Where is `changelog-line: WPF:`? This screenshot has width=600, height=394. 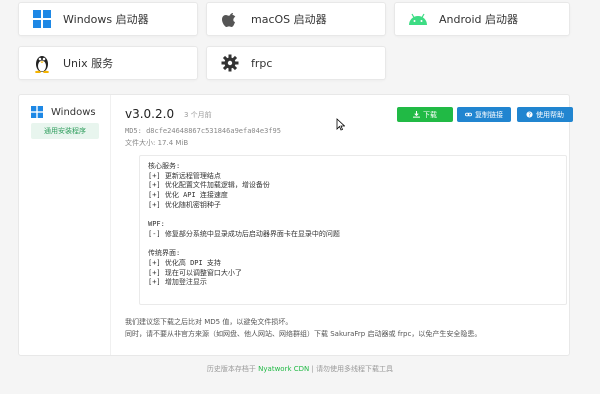
changelog-line: WPF: is located at coordinates (156, 224).